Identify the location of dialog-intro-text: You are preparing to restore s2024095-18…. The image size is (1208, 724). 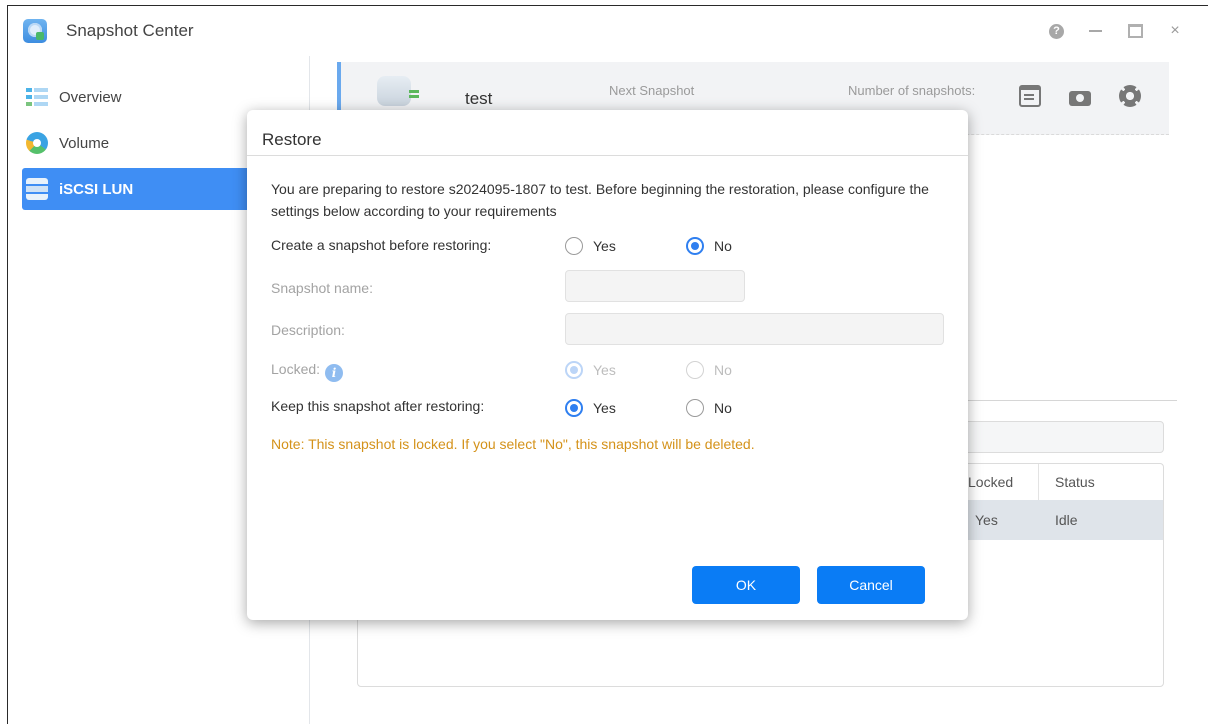
(600, 200).